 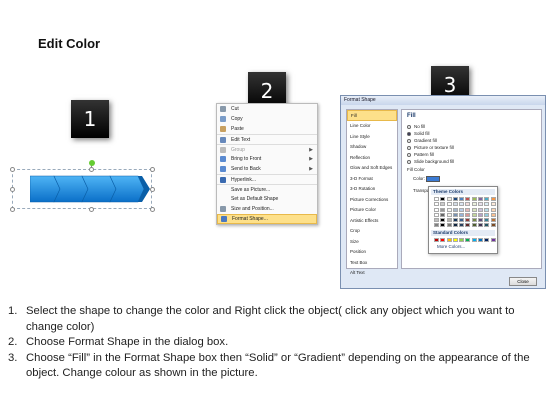 I want to click on category-crop: Crop, so click(x=372, y=231).